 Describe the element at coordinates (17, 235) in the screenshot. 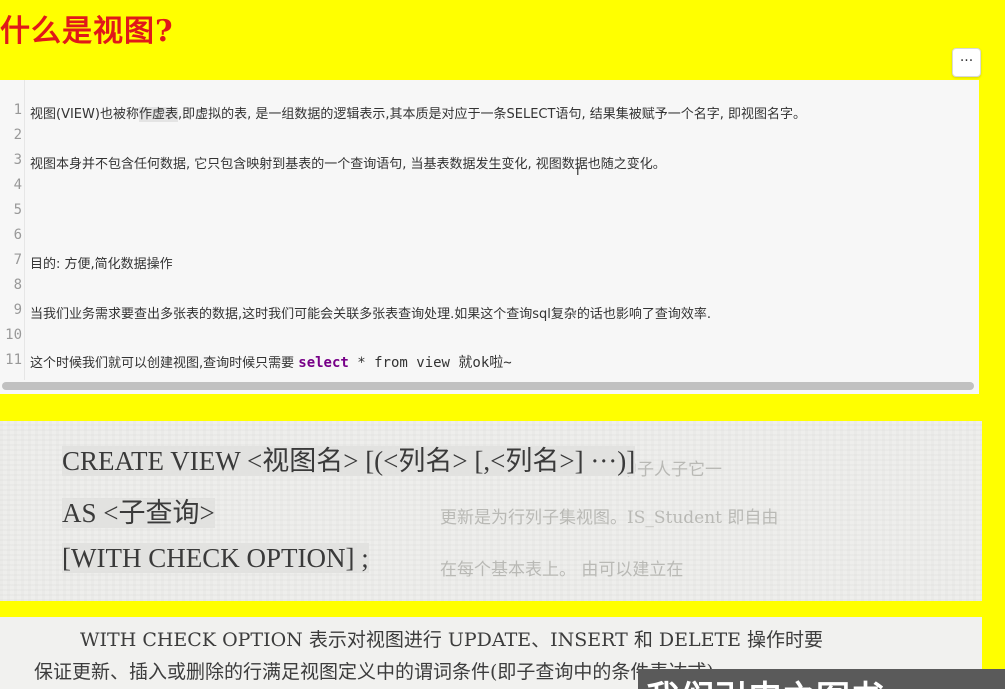

I see `line-number: 6` at that location.